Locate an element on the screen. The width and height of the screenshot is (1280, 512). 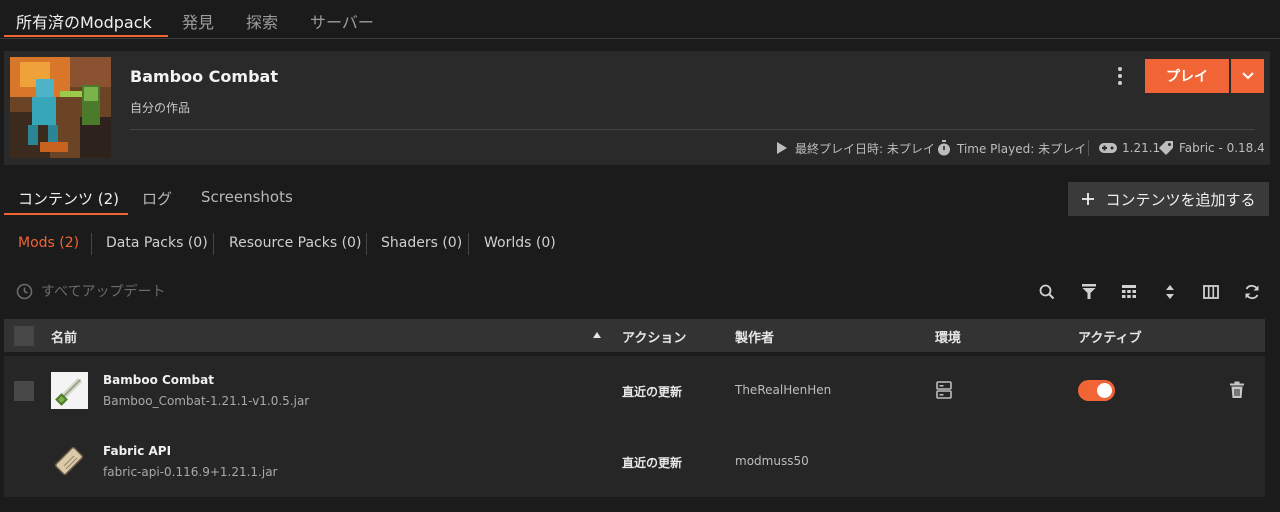
gamepad-icon is located at coordinates (1108, 148).